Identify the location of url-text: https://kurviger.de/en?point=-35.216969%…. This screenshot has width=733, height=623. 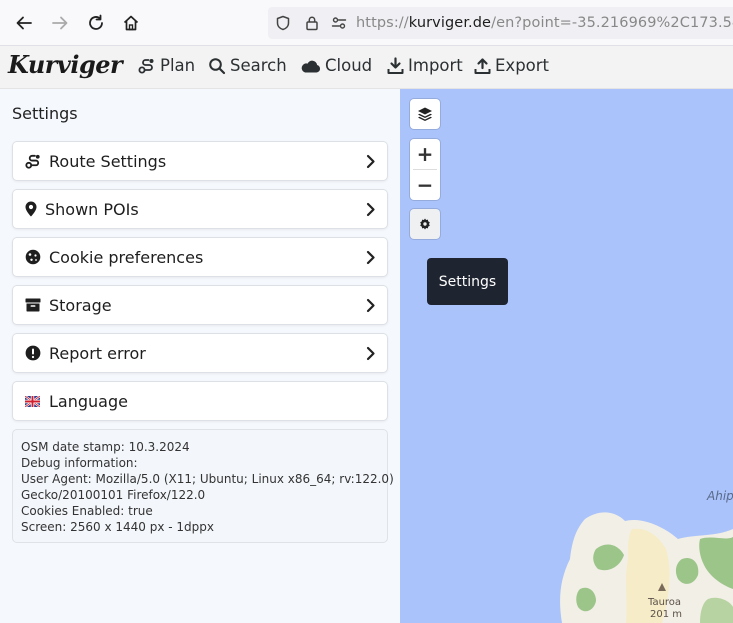
(544, 23).